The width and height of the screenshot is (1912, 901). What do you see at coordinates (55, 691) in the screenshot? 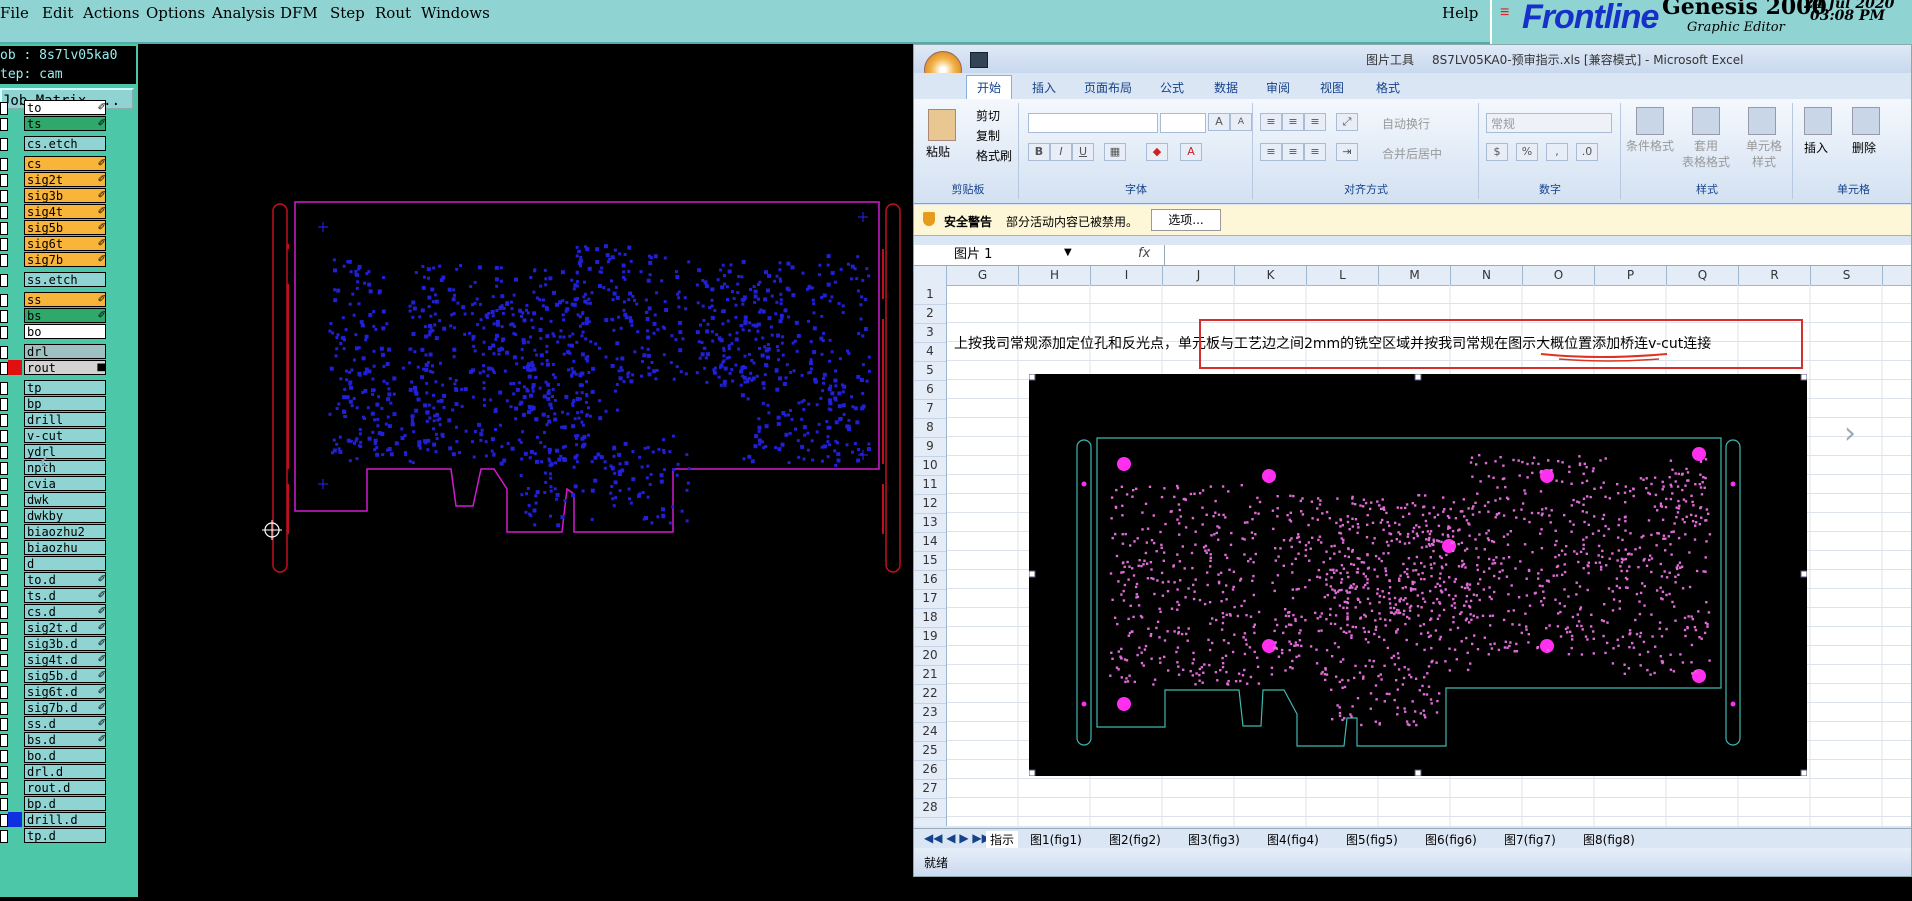
I see `layer-row: sig6t.d ✐` at bounding box center [55, 691].